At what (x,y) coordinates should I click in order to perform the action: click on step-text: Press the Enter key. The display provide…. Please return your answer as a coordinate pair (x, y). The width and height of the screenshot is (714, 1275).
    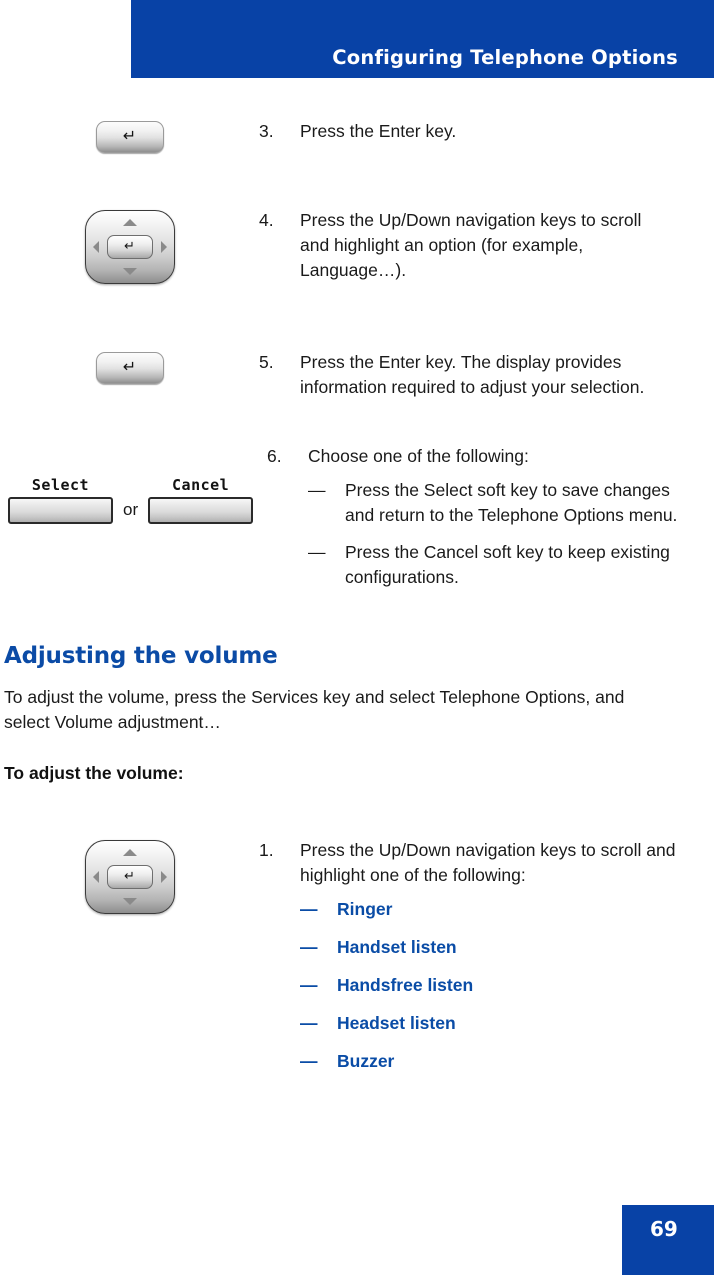
    Looking at the image, I should click on (486, 375).